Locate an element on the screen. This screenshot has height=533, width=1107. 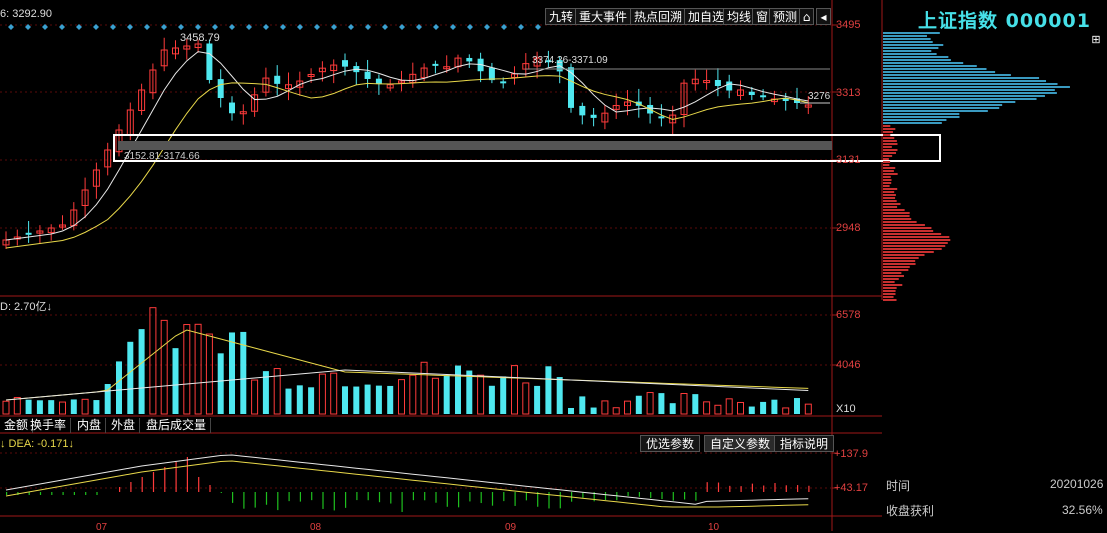
pin-icon: ⌂ is located at coordinates (806, 16).